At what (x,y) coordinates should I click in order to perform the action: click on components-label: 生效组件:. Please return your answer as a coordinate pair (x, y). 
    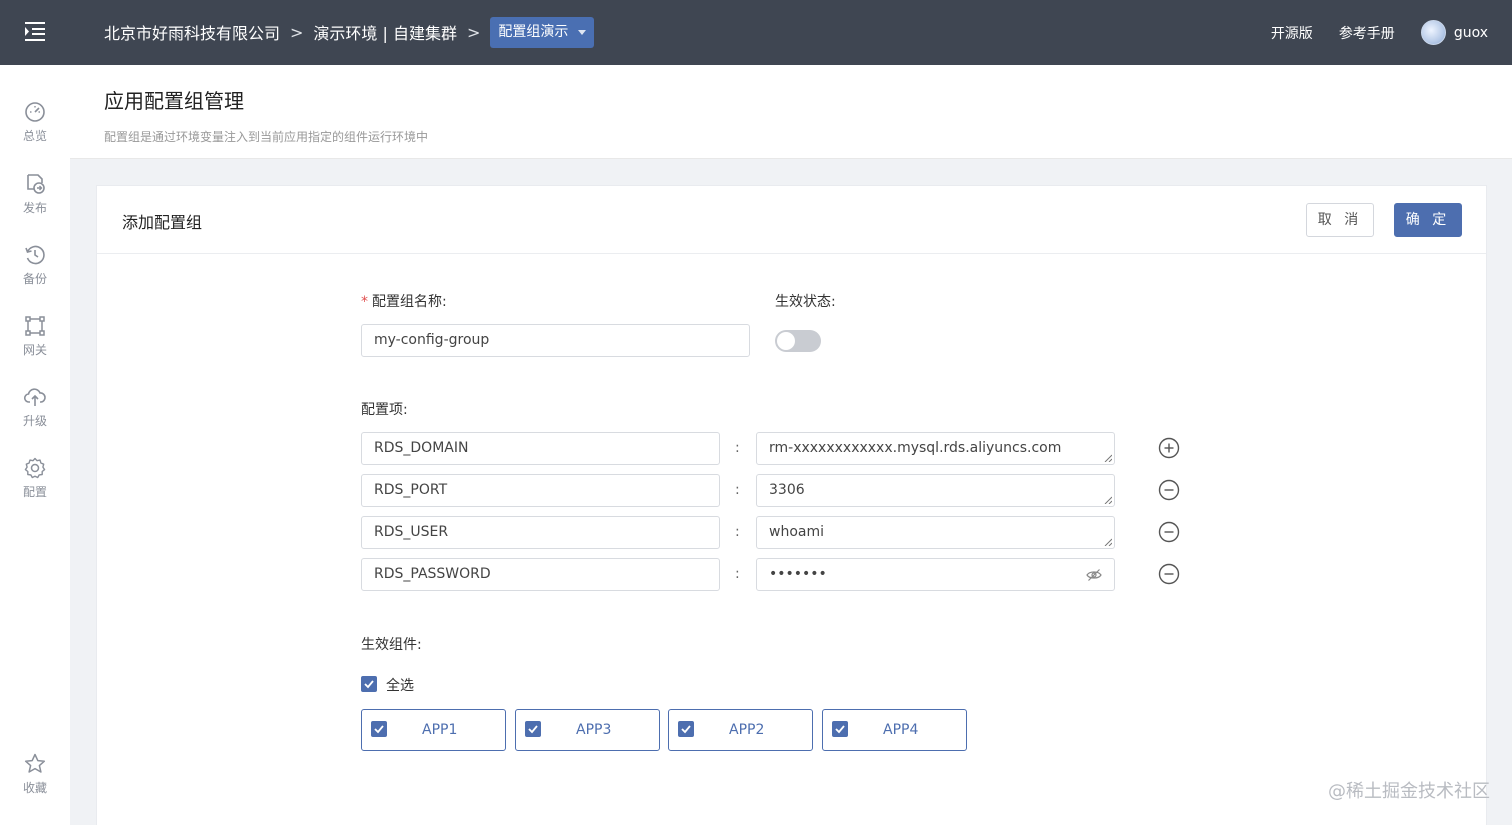
    Looking at the image, I should click on (391, 645).